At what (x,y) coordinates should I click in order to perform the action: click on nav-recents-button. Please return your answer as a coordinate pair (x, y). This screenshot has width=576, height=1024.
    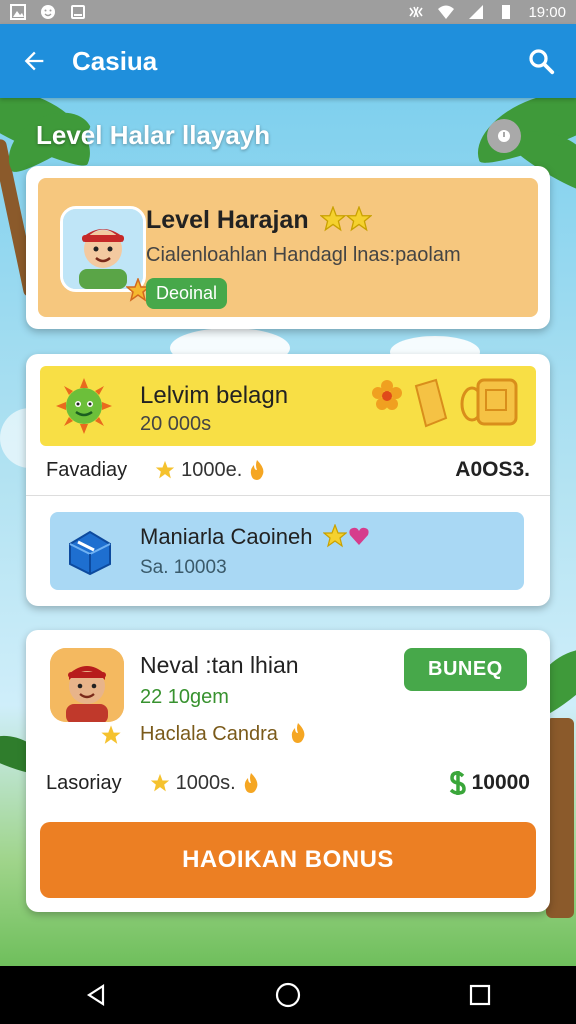
    Looking at the image, I should click on (480, 995).